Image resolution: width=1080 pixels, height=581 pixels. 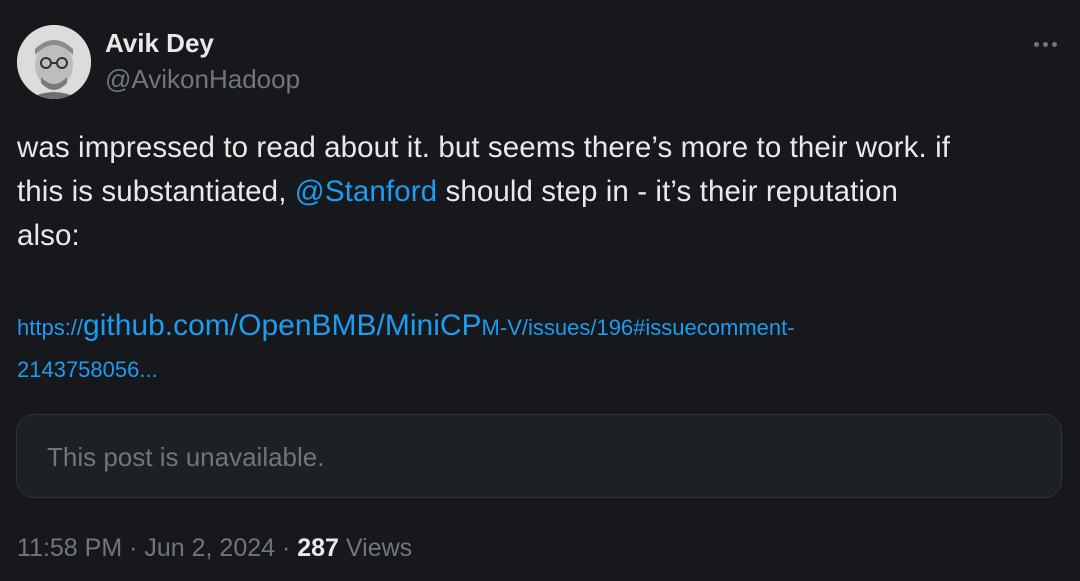 What do you see at coordinates (282, 325) in the screenshot?
I see `link-domain: github.com/OpenBMB/MiniCP` at bounding box center [282, 325].